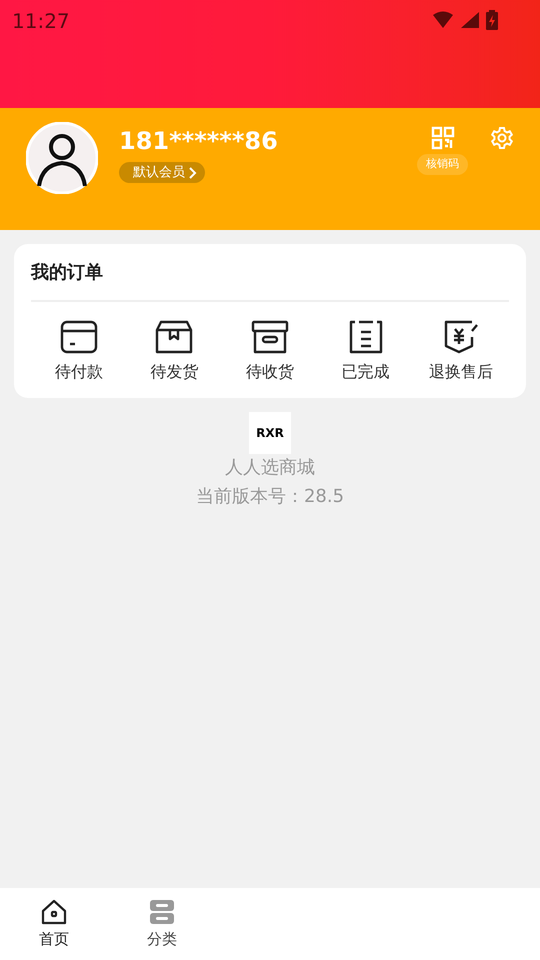  Describe the element at coordinates (442, 164) in the screenshot. I see `verify-code-label: 核销码` at that location.